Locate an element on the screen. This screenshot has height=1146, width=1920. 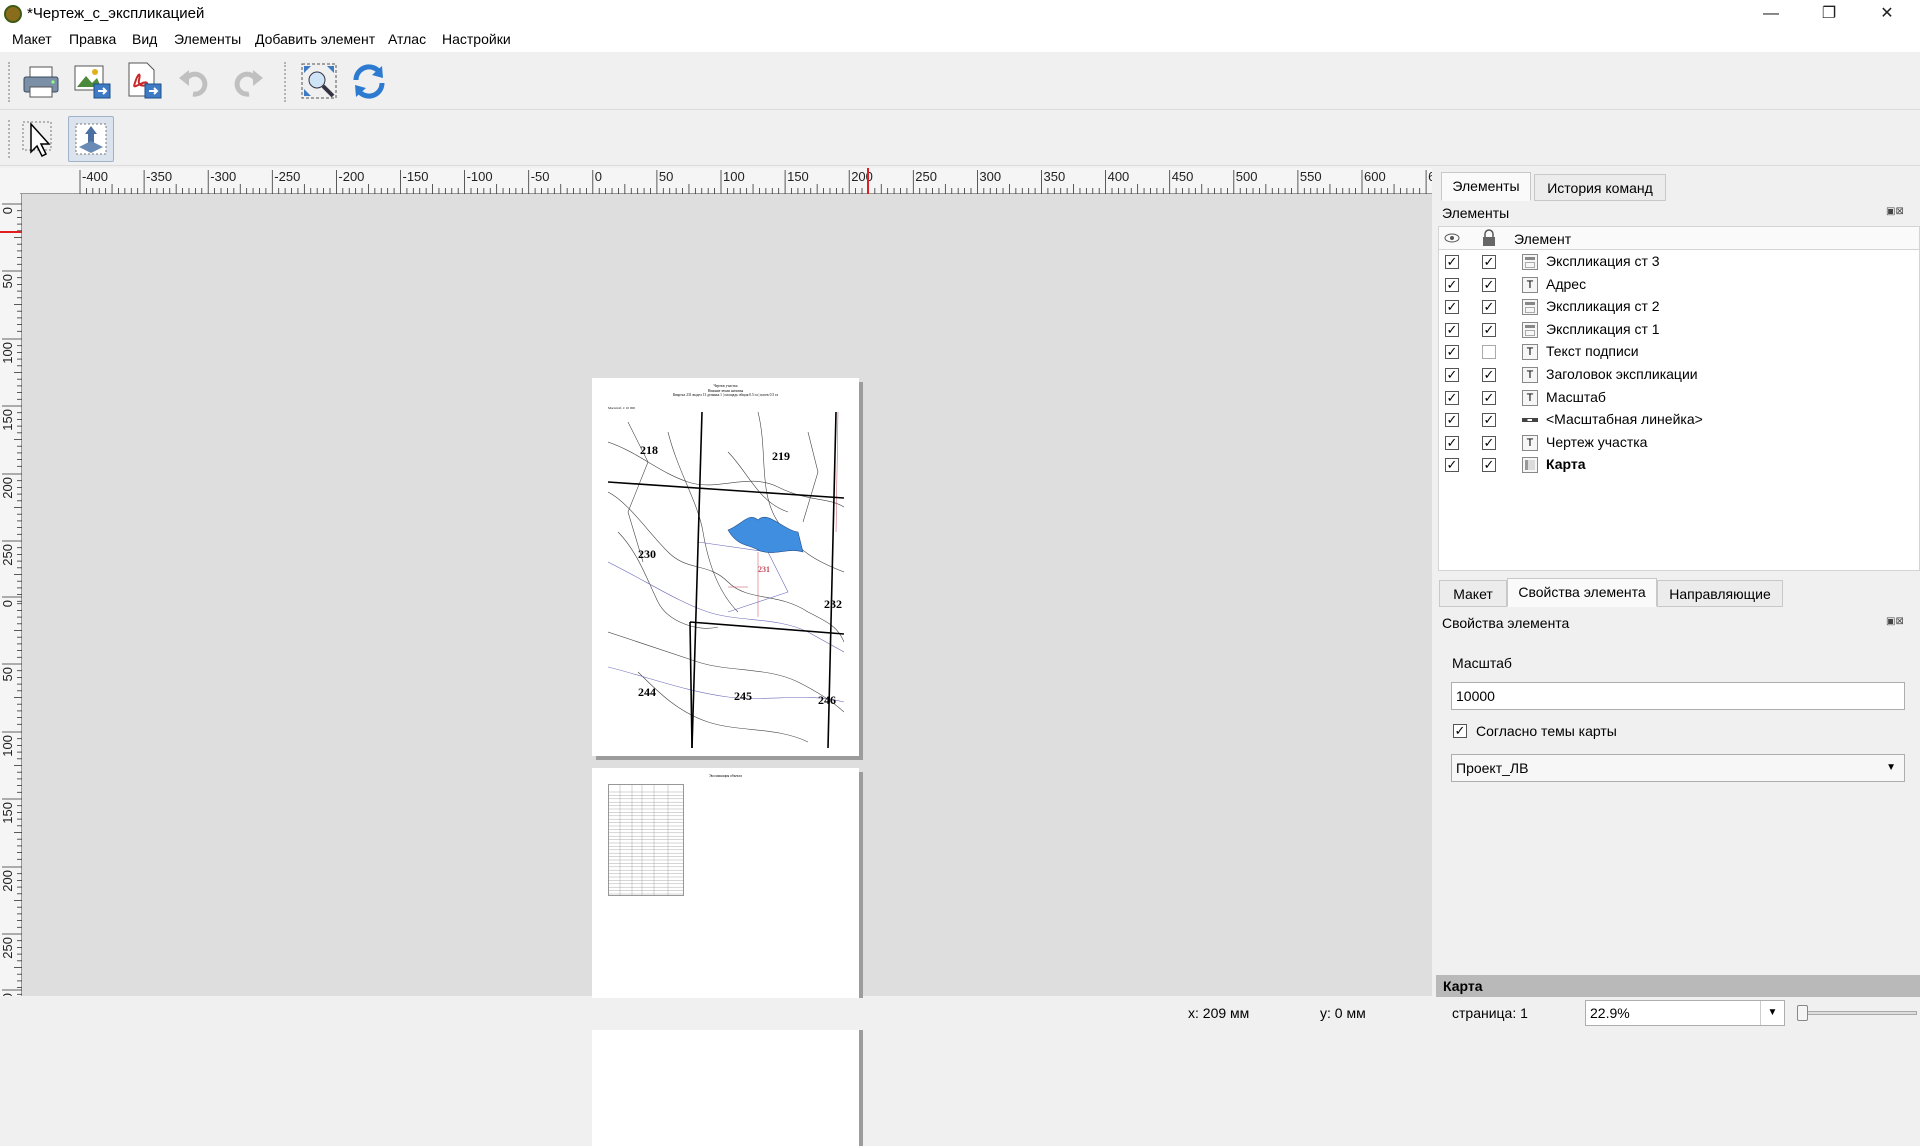
refresh-button is located at coordinates (369, 81).